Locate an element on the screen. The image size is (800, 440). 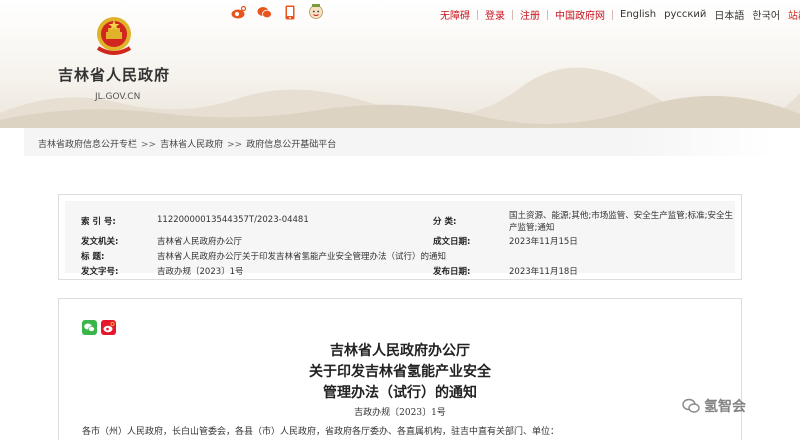
login-link: 登录 is located at coordinates (495, 14).